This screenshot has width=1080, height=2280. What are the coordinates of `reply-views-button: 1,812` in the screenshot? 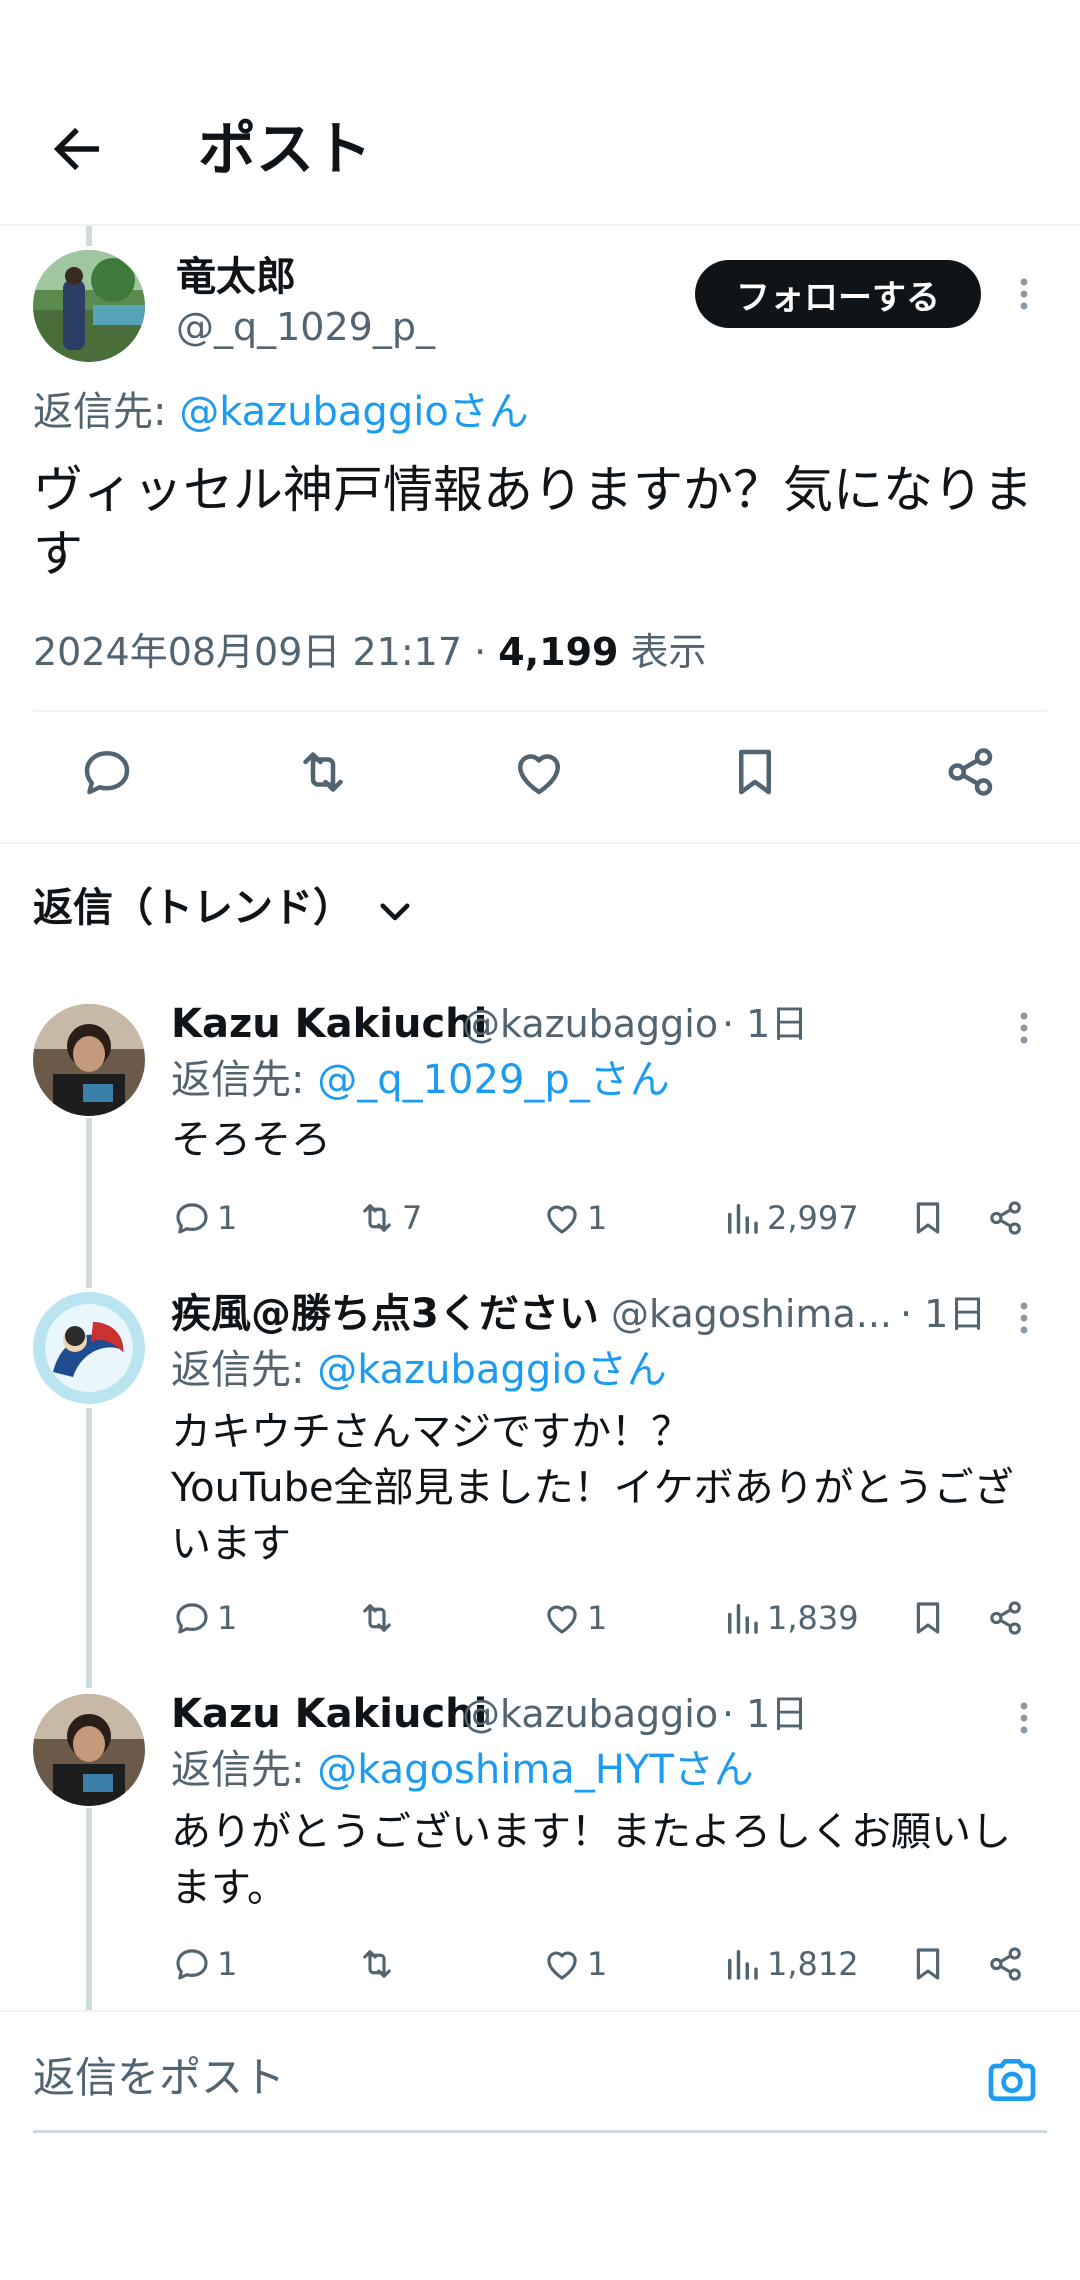 It's located at (790, 1964).